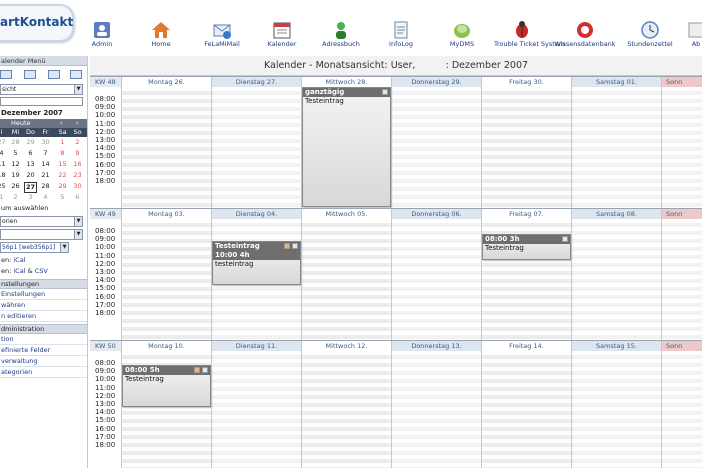 This screenshot has width=702, height=468. Describe the element at coordinates (54, 74) in the screenshot. I see `month-view-icon` at that location.